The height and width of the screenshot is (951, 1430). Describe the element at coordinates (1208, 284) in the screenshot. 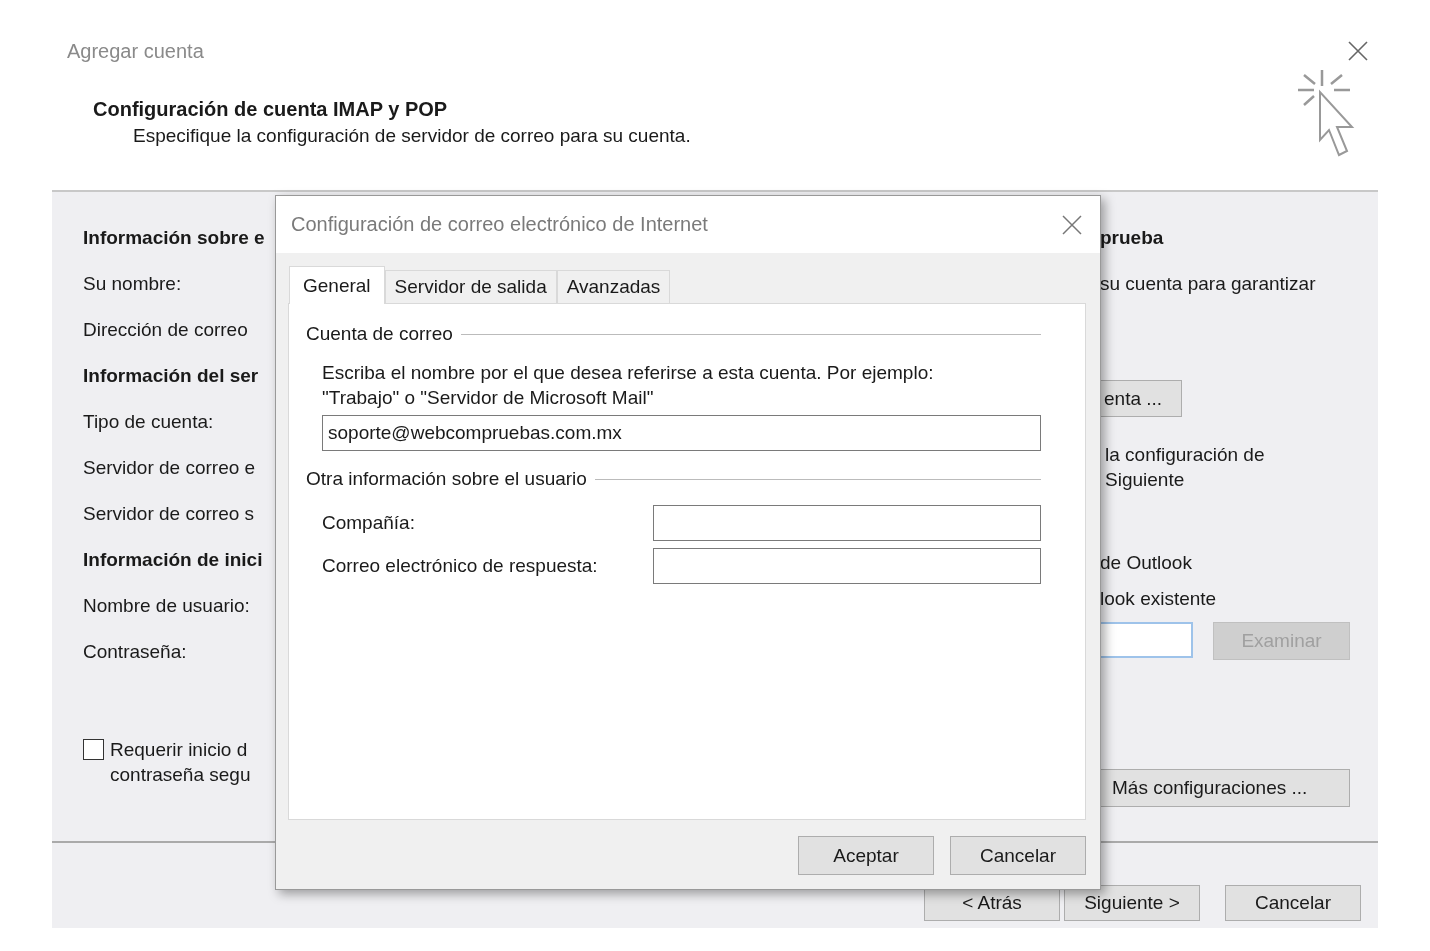

I see `description-text: su cuenta para garantizar` at that location.